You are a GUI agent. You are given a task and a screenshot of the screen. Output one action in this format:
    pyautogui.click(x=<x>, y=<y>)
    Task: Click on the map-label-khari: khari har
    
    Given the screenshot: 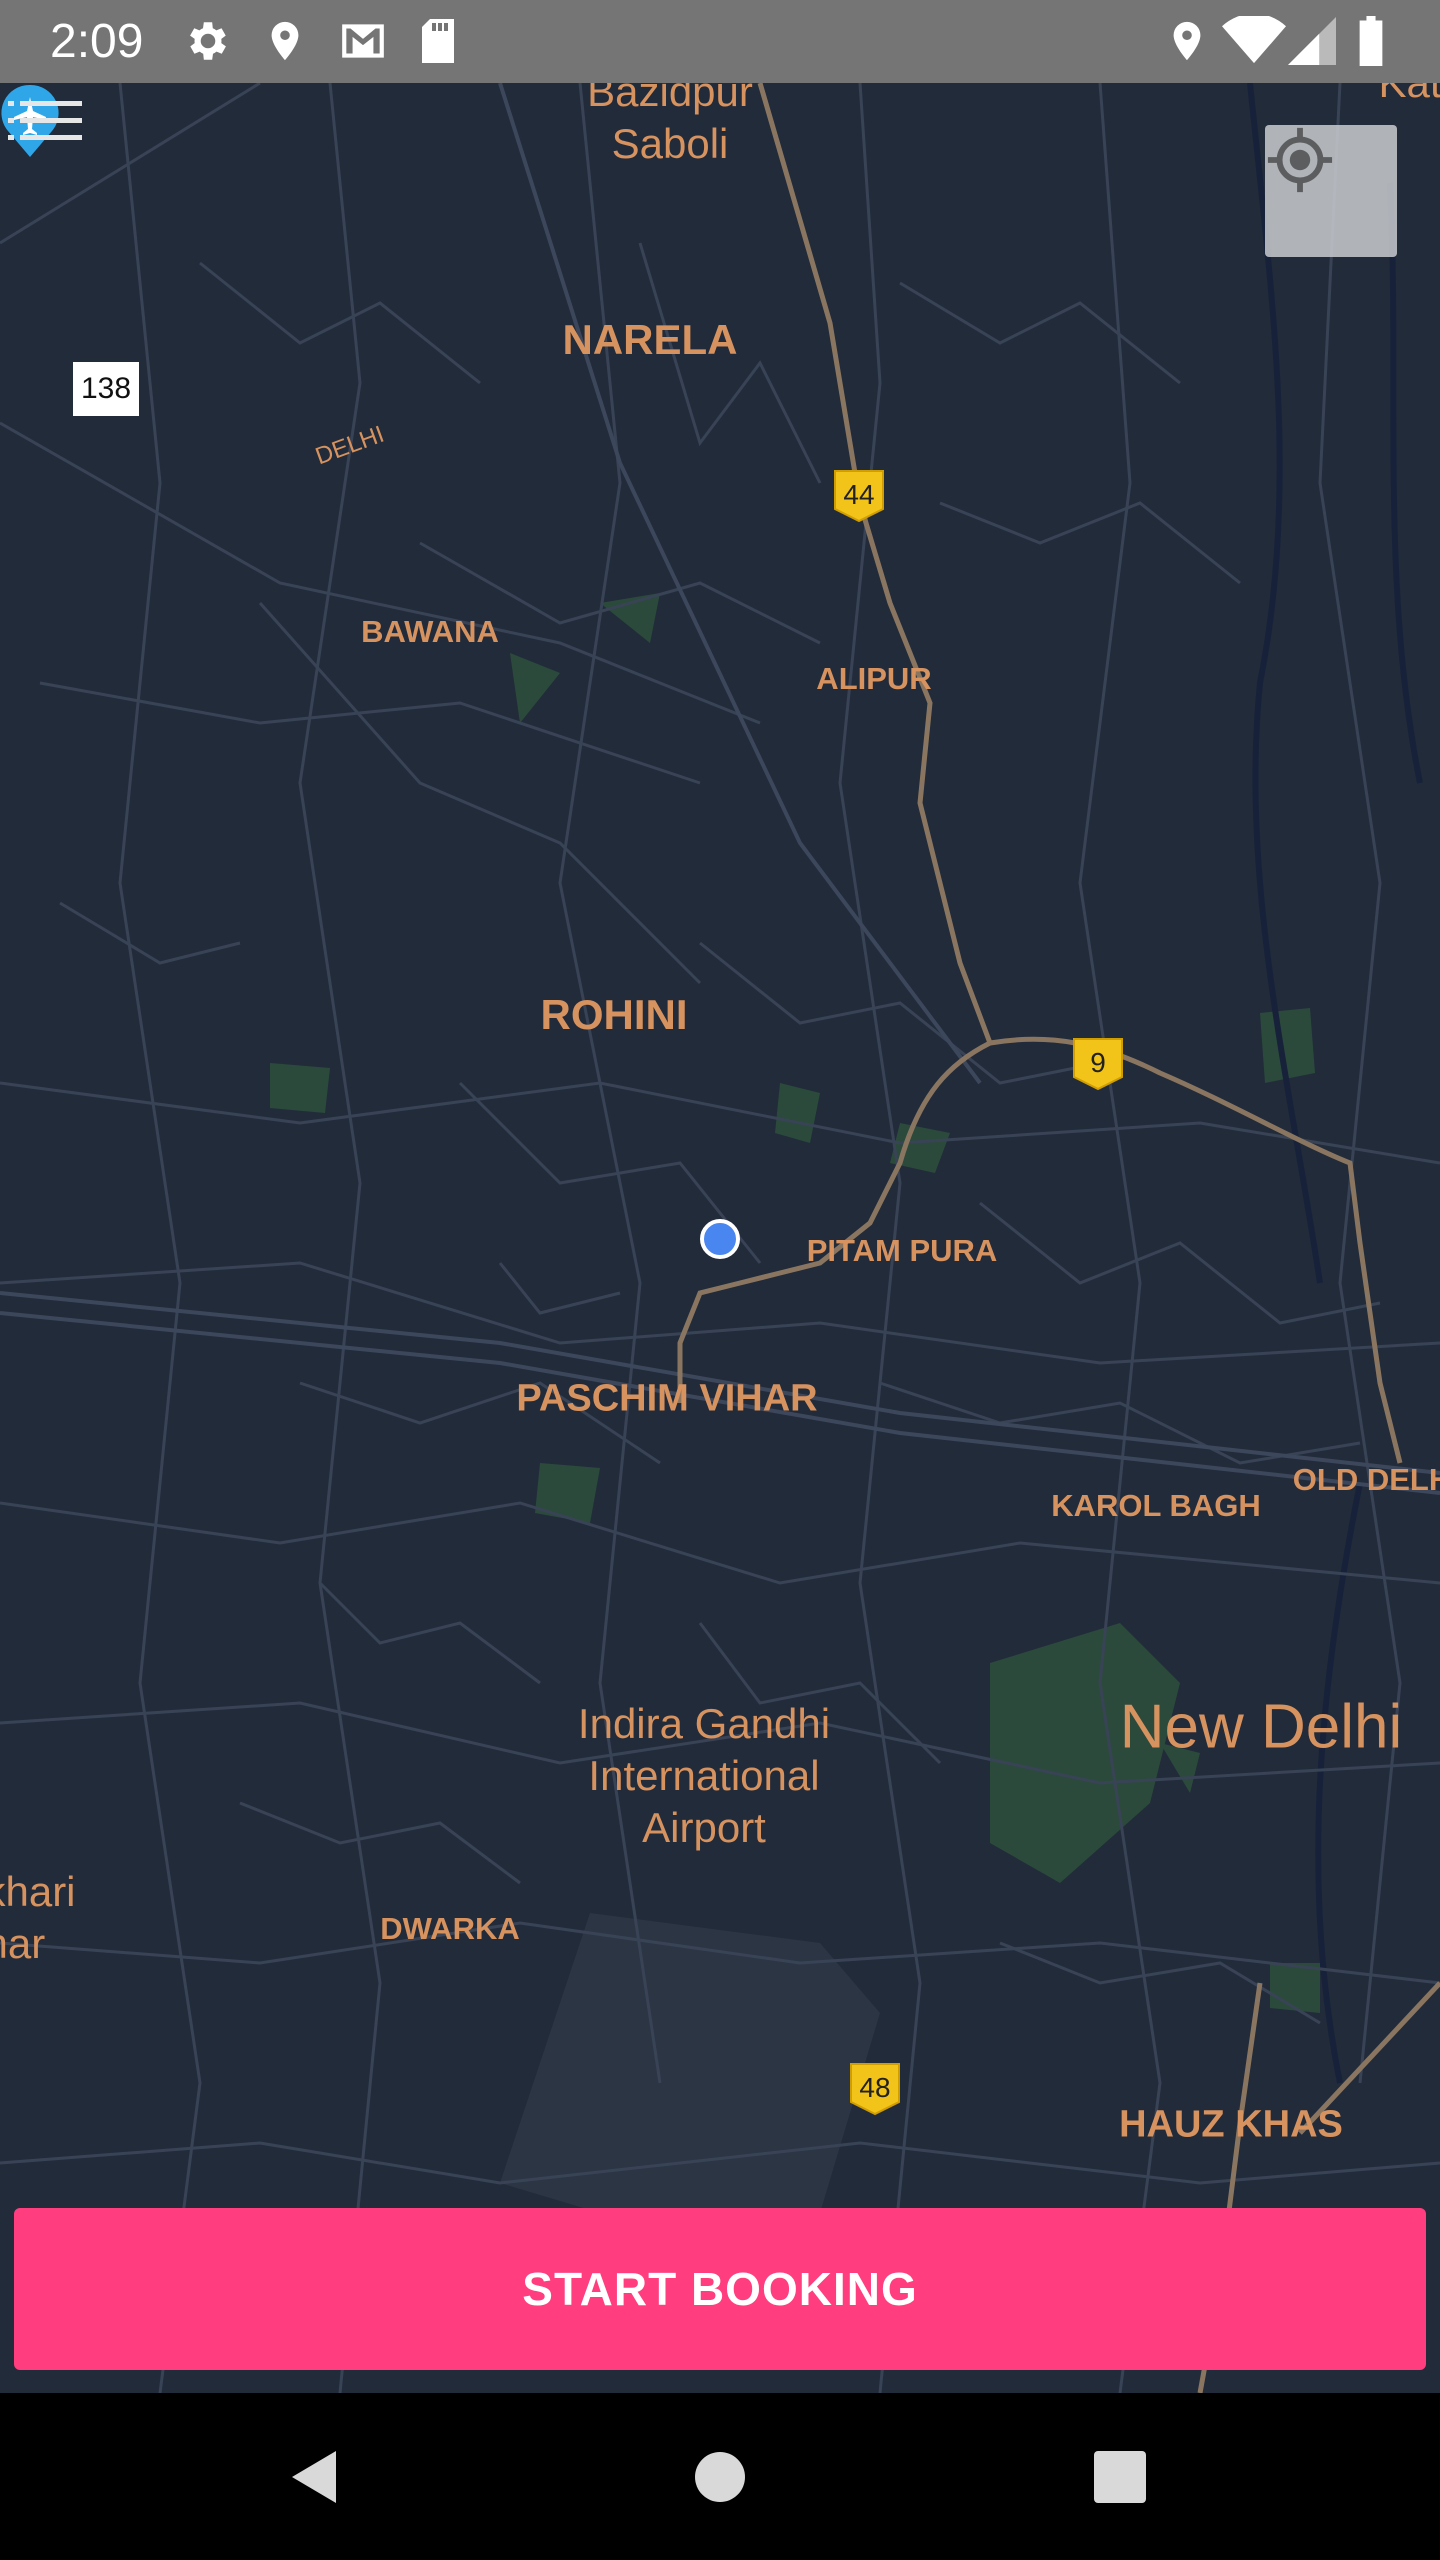 What is the action you would take?
    pyautogui.click(x=38, y=1917)
    